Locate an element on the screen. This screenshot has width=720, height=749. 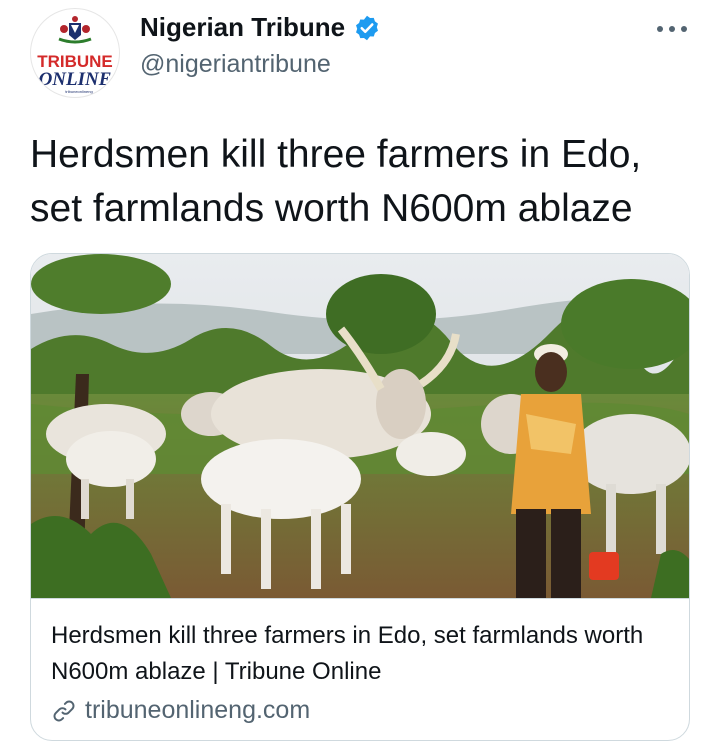
card-divider is located at coordinates (360, 598).